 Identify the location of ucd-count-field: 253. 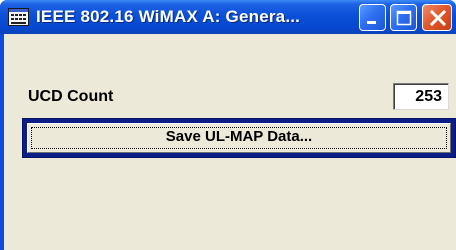
(421, 96).